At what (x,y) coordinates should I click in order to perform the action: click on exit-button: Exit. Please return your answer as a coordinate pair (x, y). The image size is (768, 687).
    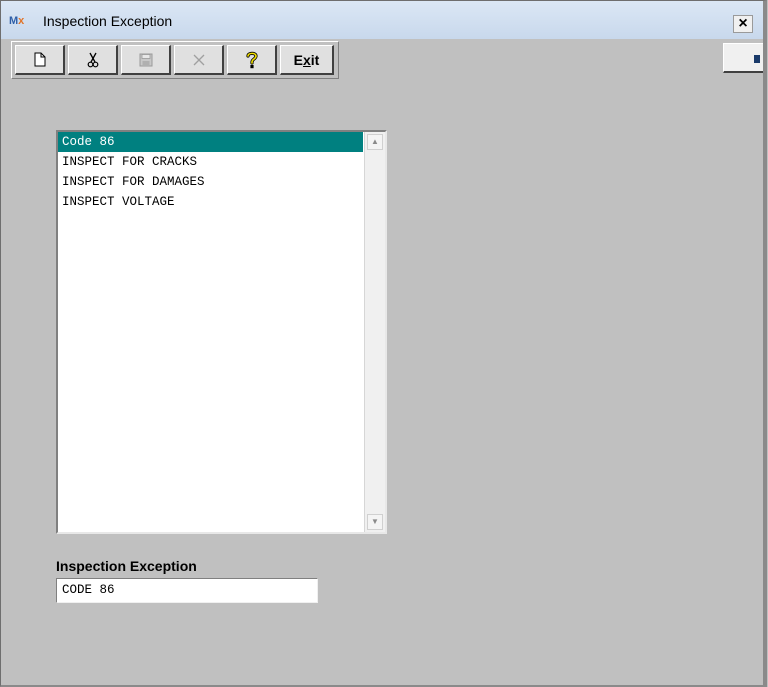
    Looking at the image, I should click on (307, 60).